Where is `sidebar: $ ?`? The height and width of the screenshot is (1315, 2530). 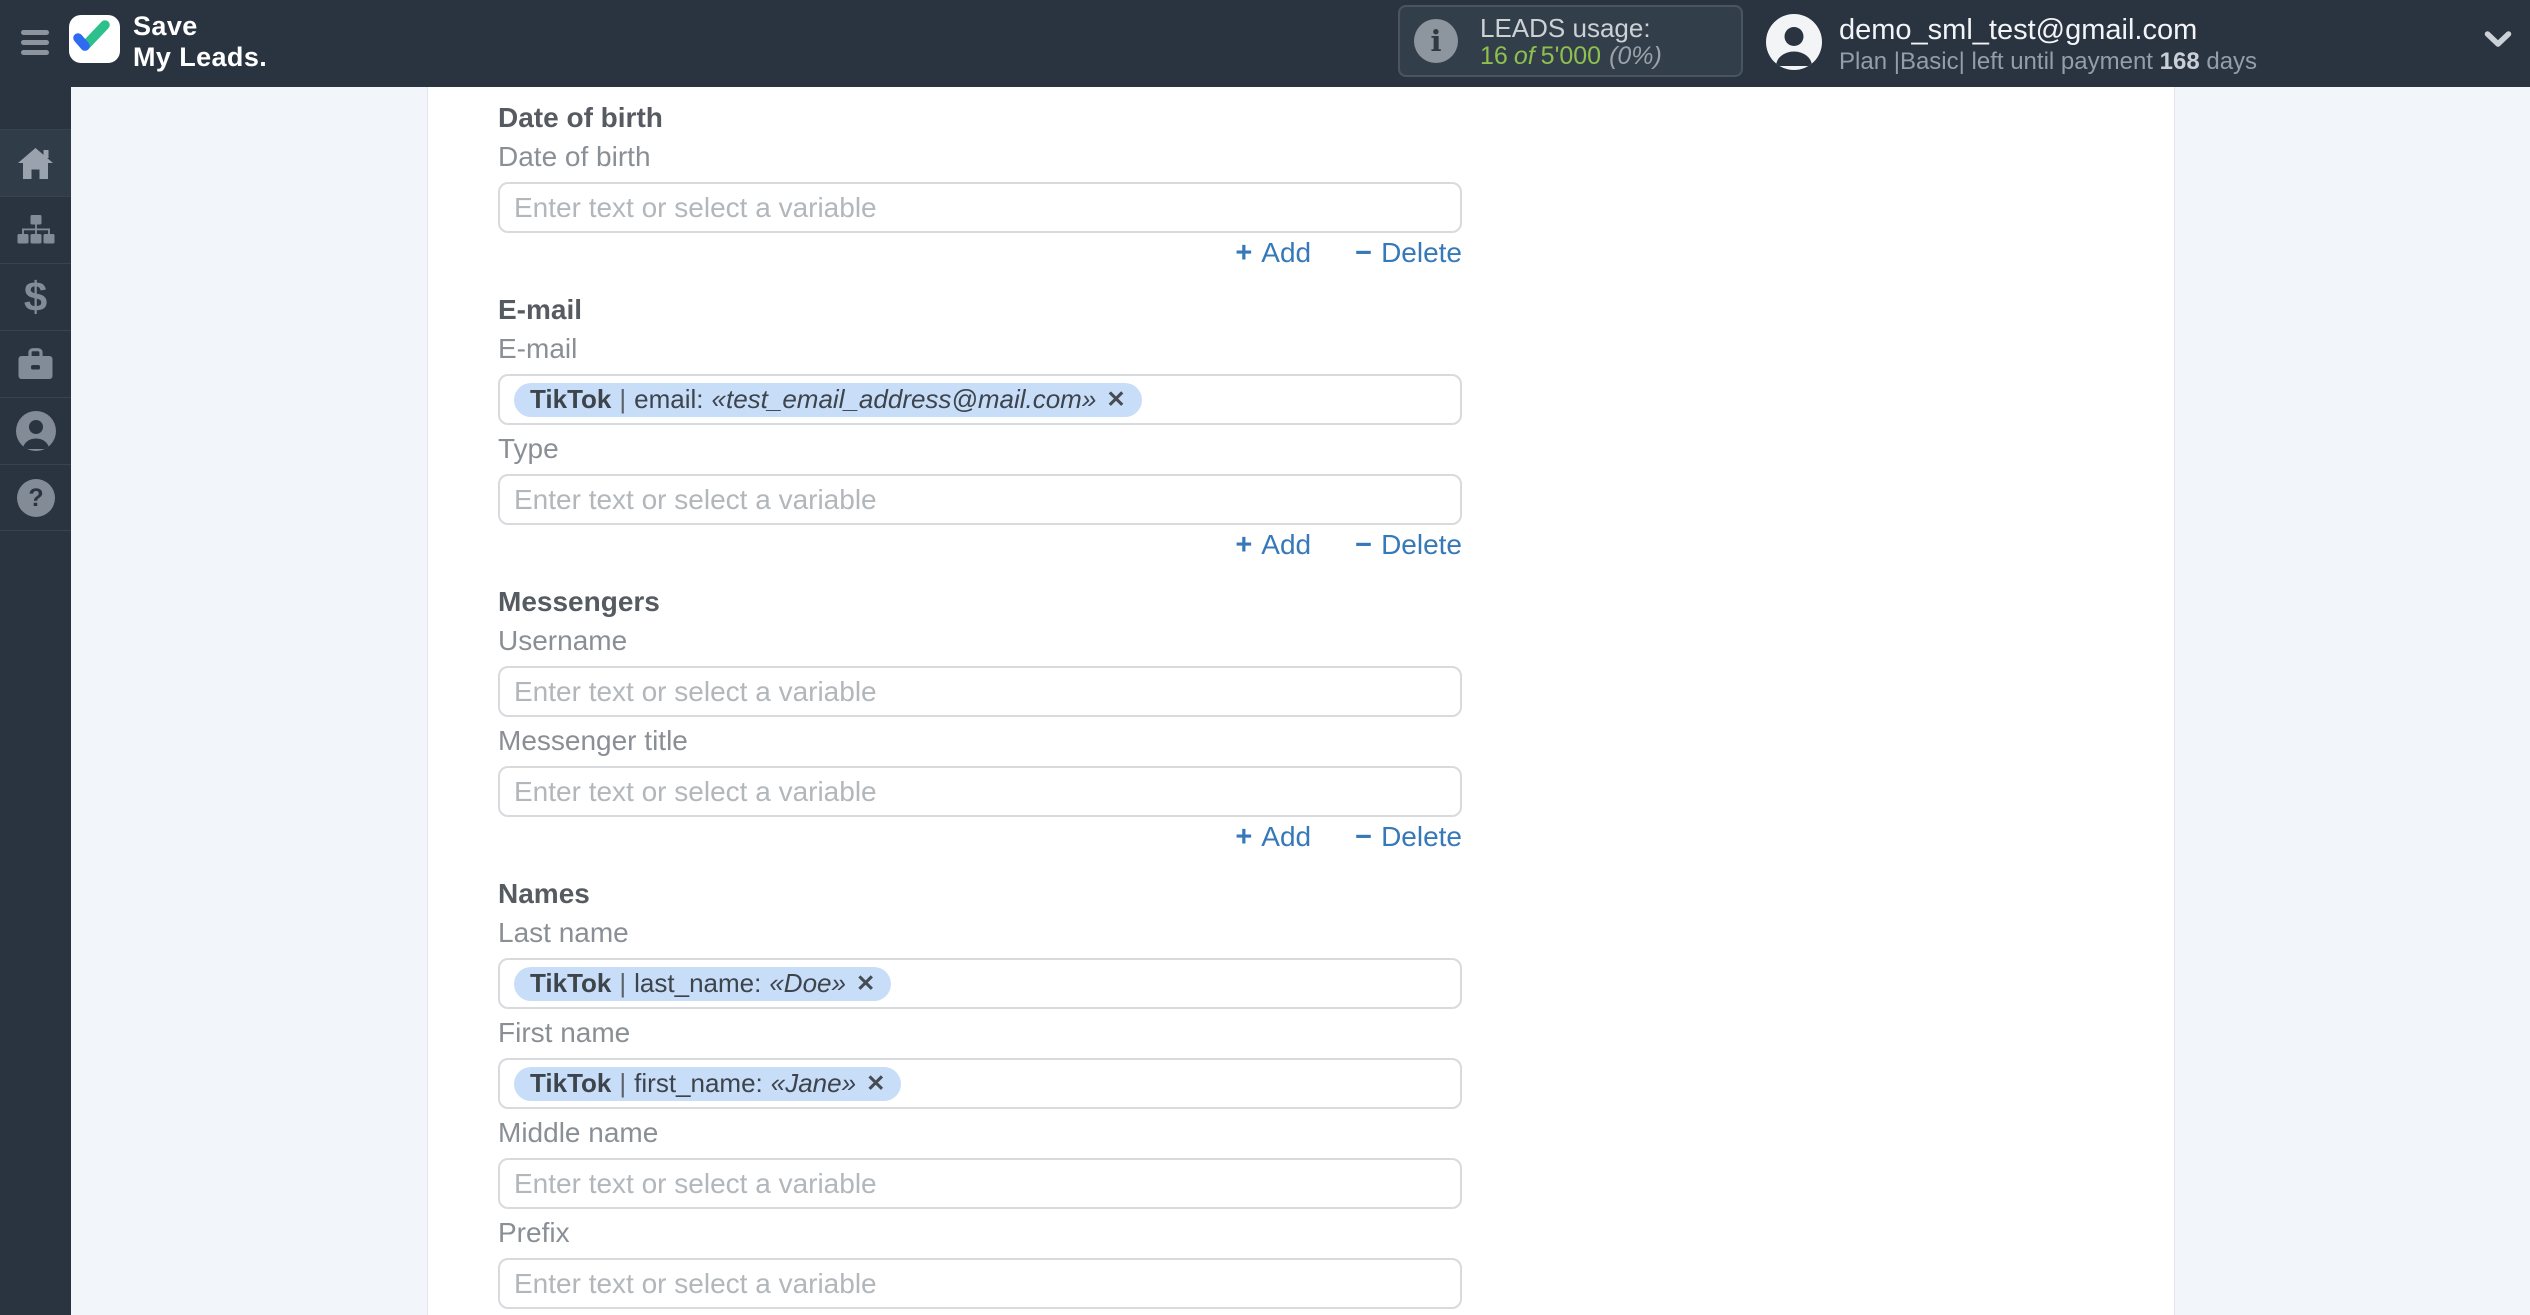
sidebar: $ ? is located at coordinates (35, 701).